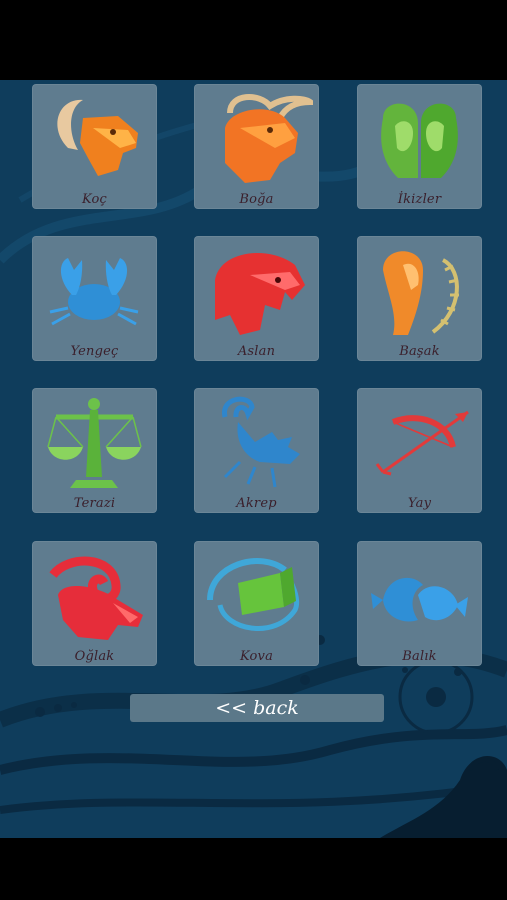 The image size is (507, 900). Describe the element at coordinates (419, 599) in the screenshot. I see `pisces-fish-icon` at that location.